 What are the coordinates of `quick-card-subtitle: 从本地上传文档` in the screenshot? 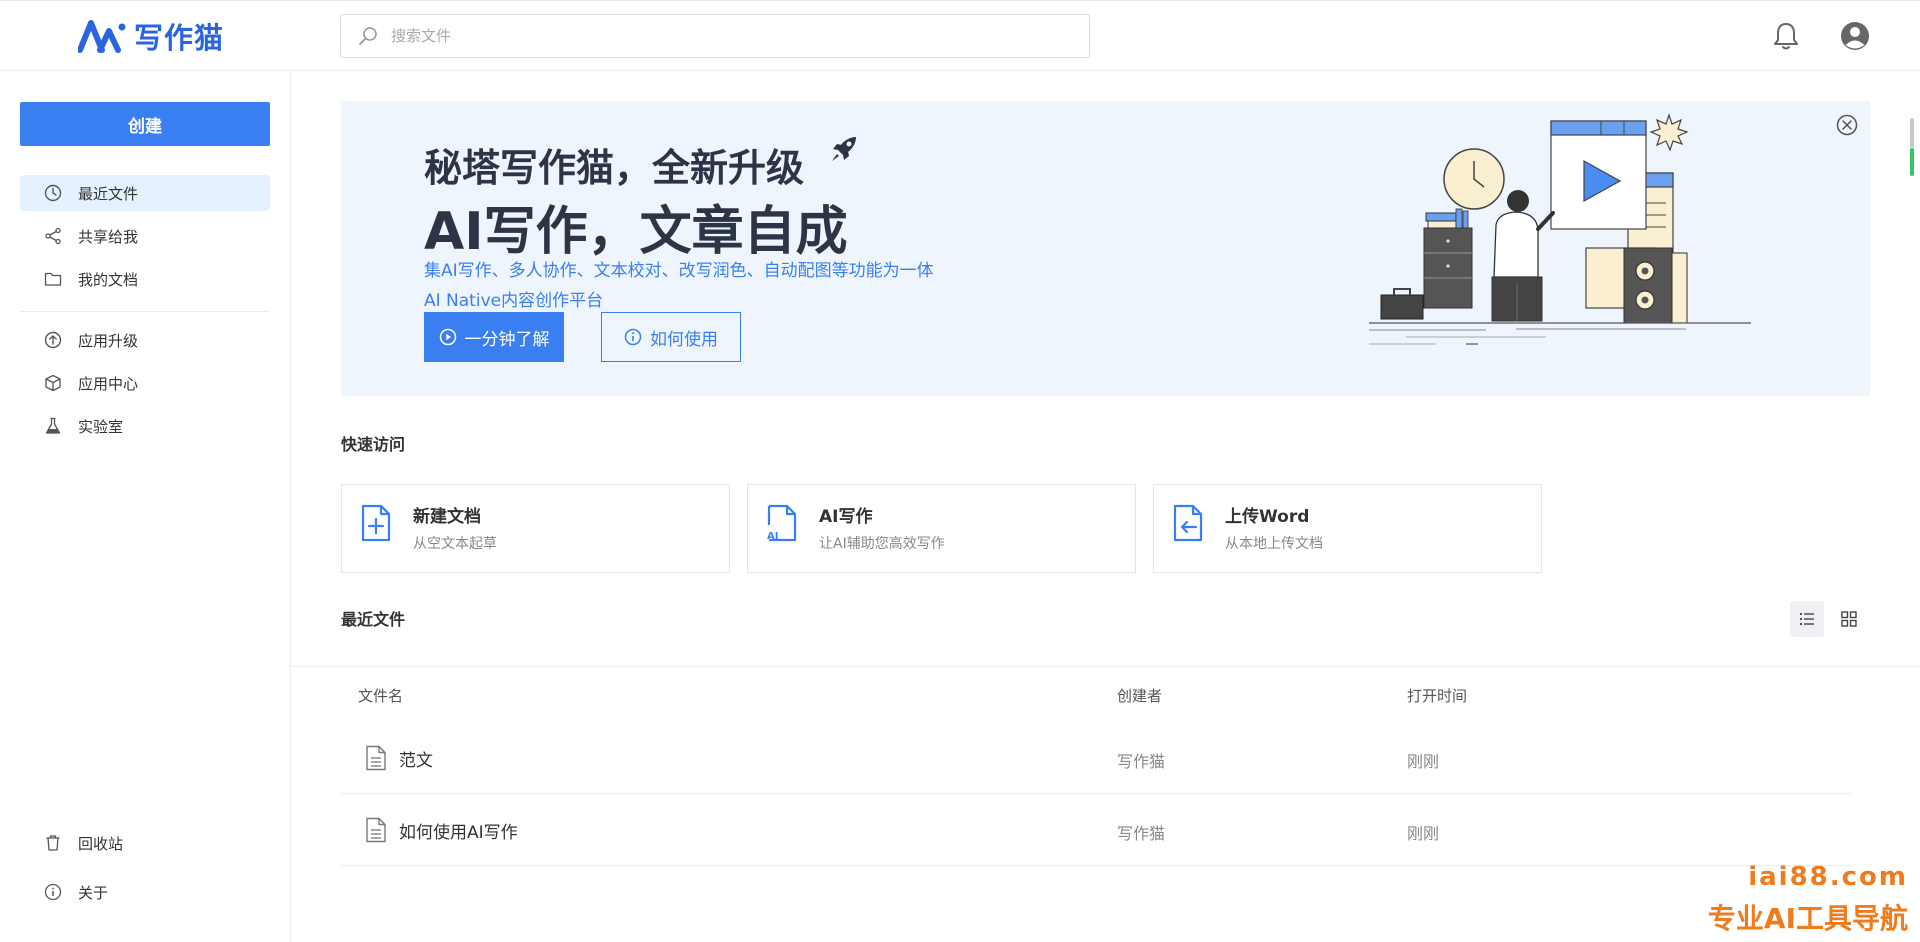 It's located at (1274, 544).